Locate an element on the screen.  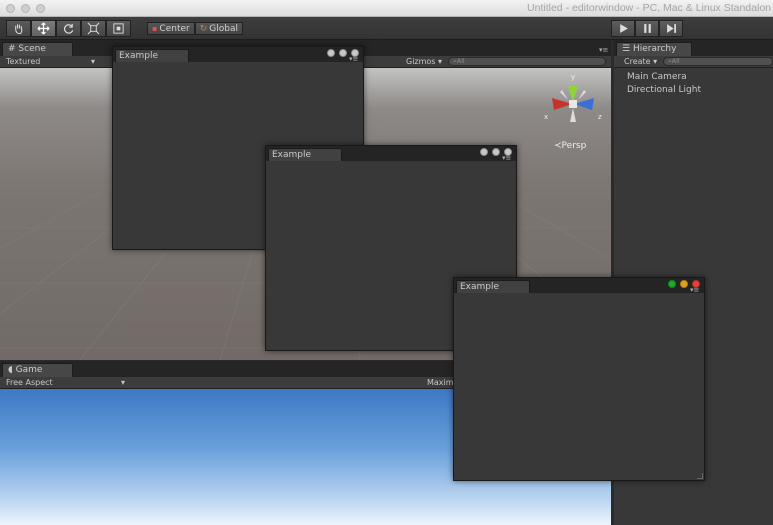
scale-tool-button is located at coordinates (93, 28).